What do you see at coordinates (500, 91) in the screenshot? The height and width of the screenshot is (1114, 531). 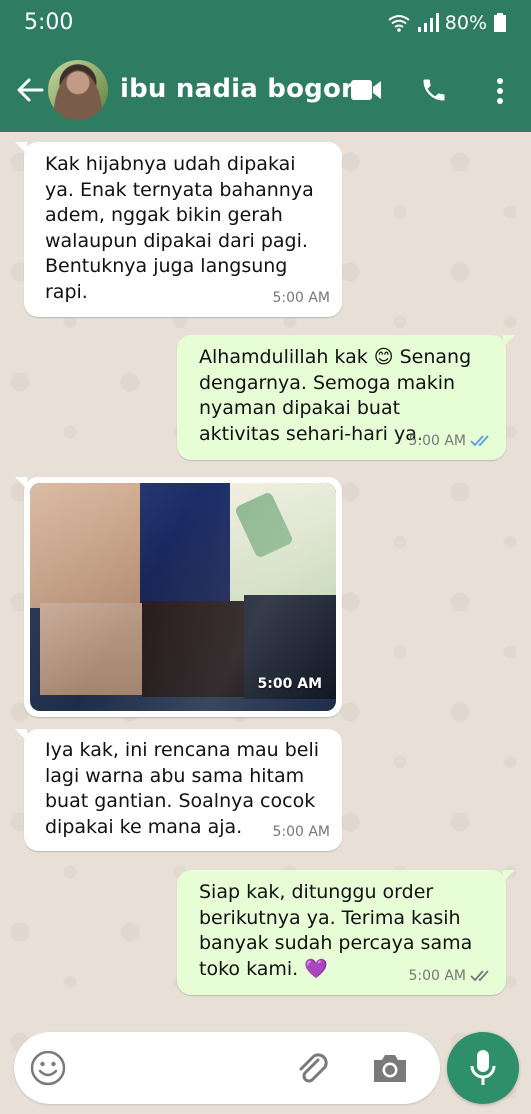 I see `more-options-icon` at bounding box center [500, 91].